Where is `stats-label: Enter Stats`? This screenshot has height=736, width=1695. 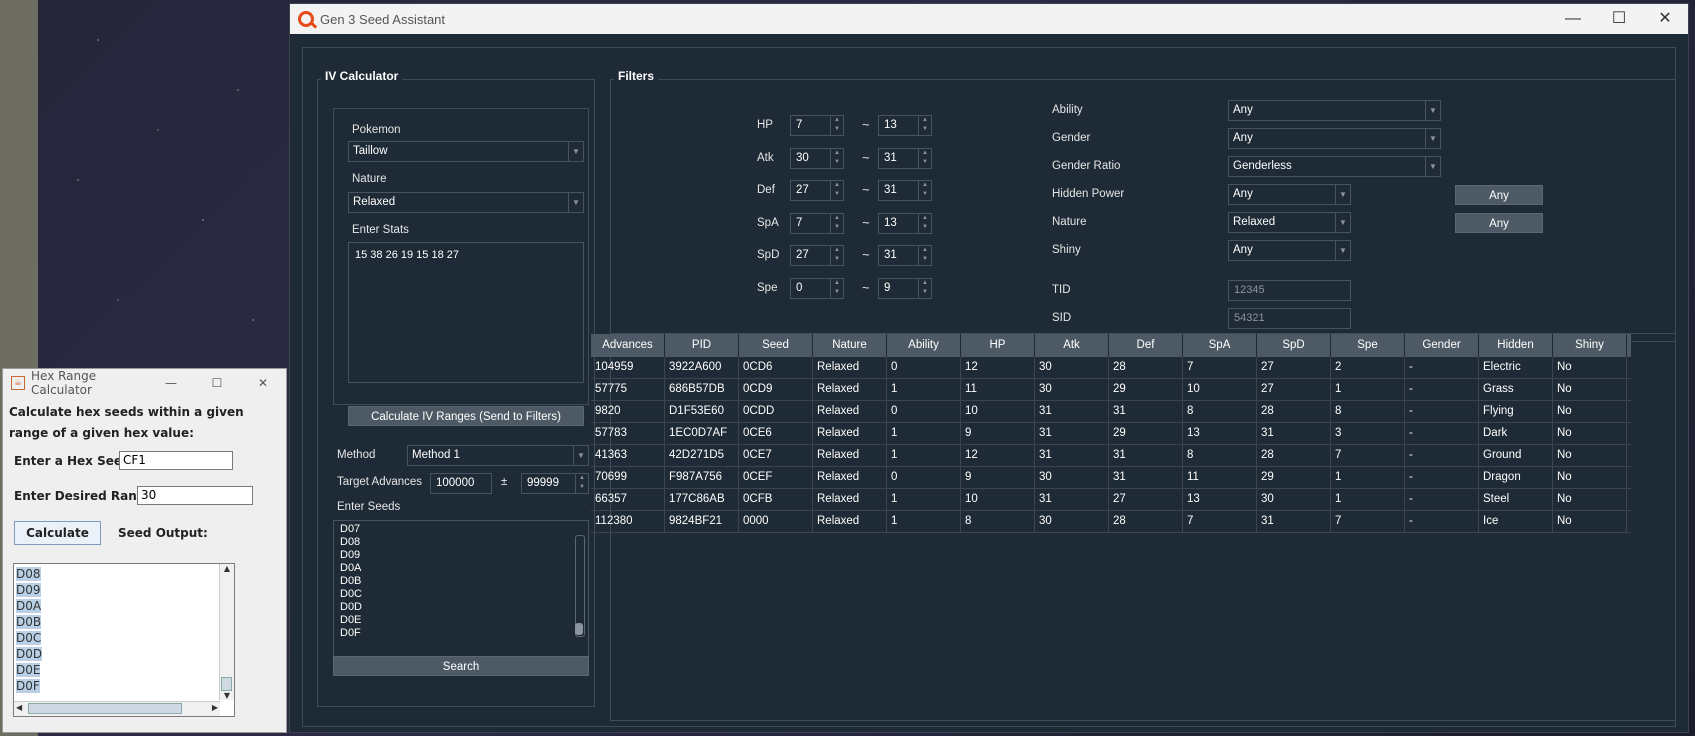
stats-label: Enter Stats is located at coordinates (380, 230).